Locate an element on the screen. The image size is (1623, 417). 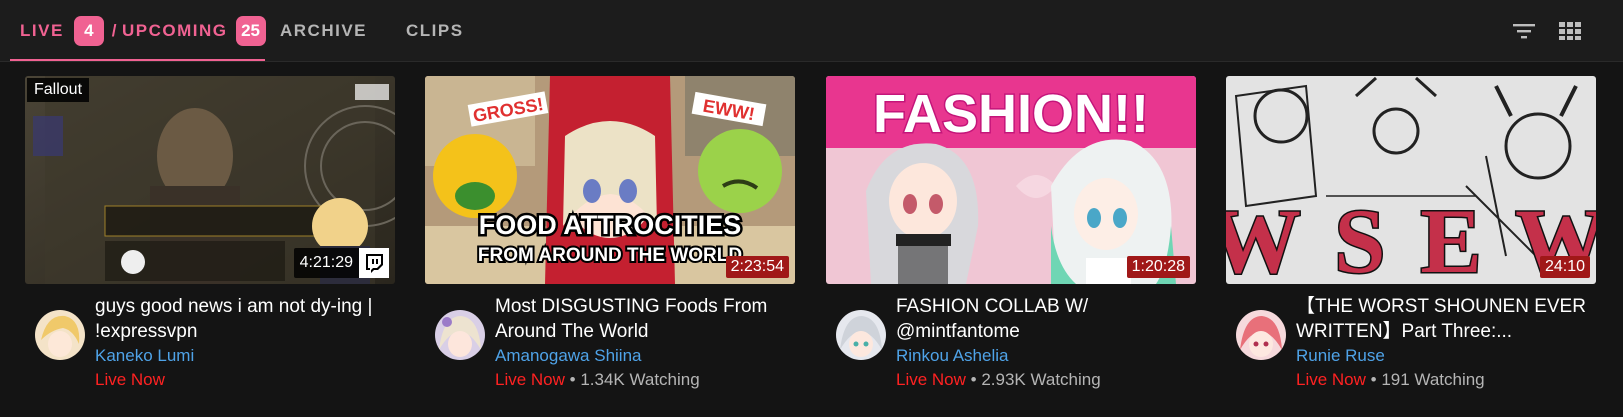
tab-upcoming-label: UPCOMING is located at coordinates (175, 30).